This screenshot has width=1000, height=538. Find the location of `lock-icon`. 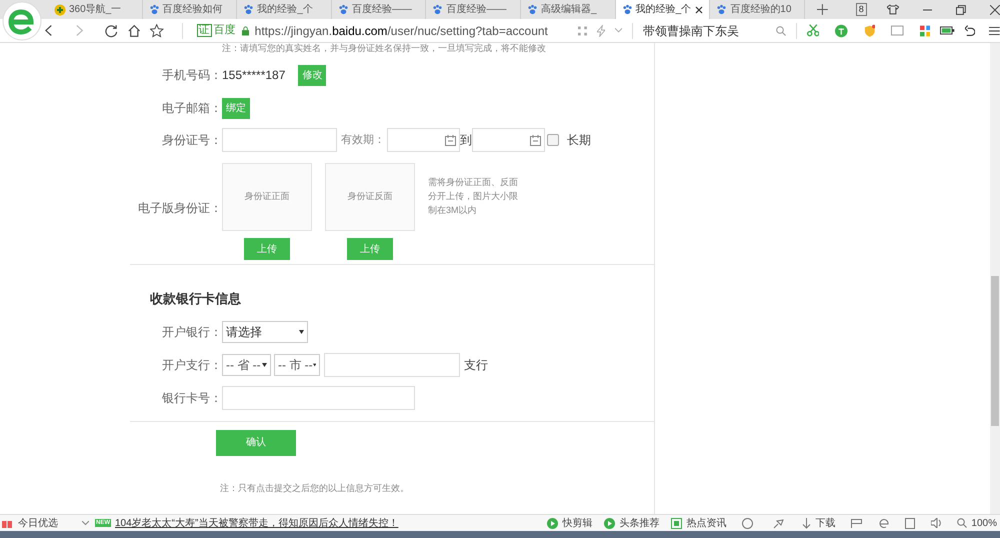

lock-icon is located at coordinates (245, 31).